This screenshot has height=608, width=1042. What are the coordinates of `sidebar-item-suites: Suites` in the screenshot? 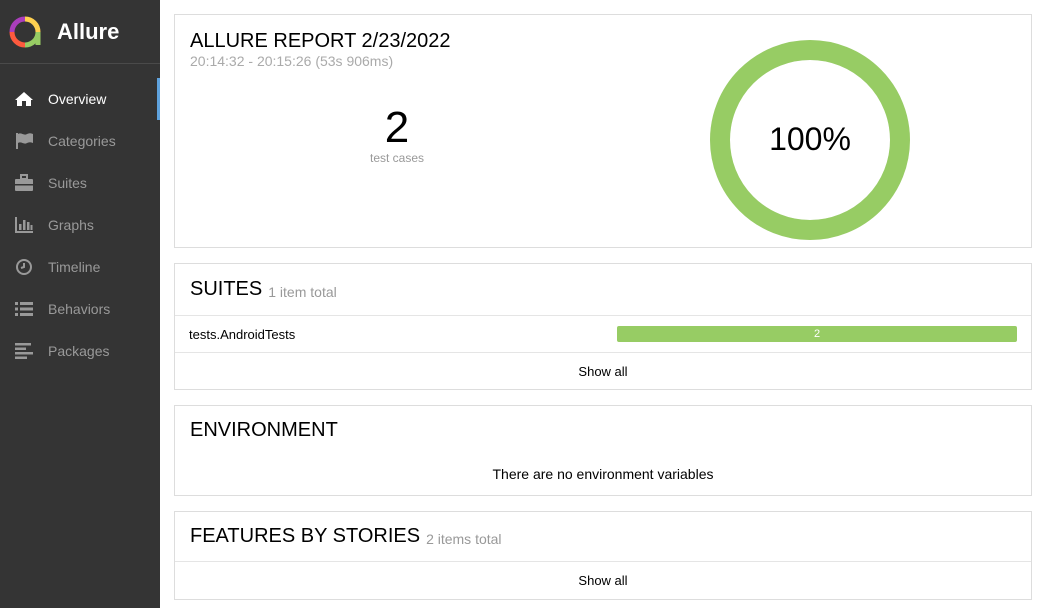 It's located at (80, 183).